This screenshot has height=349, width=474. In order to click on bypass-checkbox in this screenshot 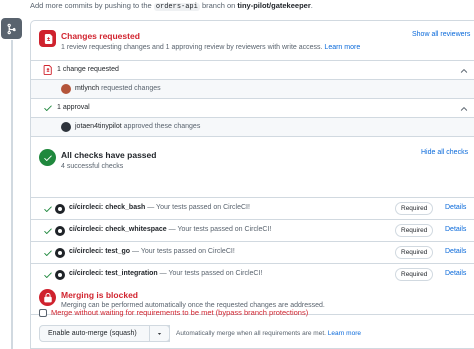, I will do `click(43, 312)`.